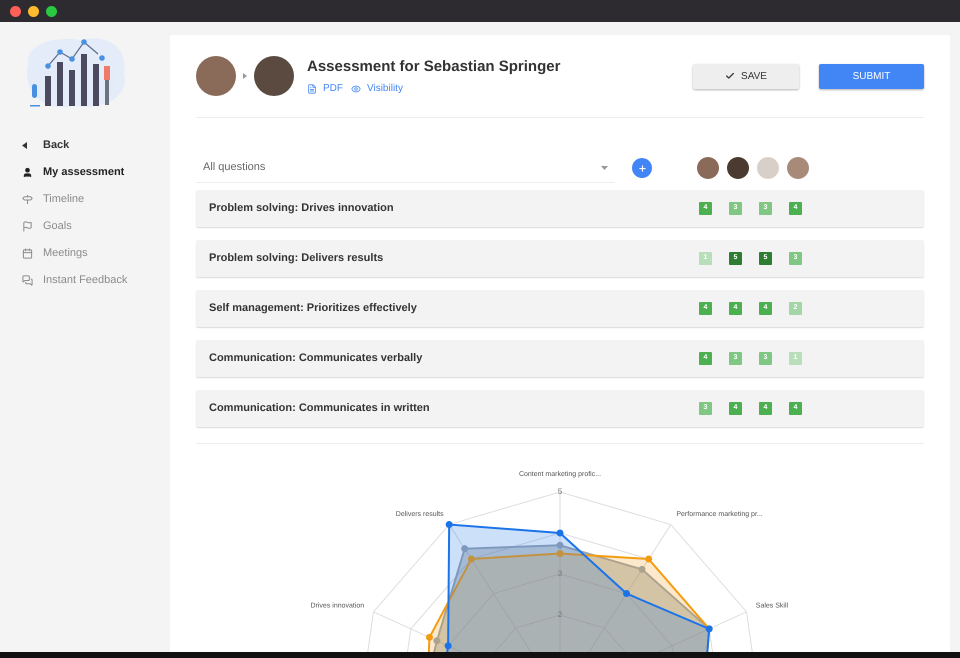 The height and width of the screenshot is (658, 960). What do you see at coordinates (24, 145) in the screenshot?
I see `caret-left-icon` at bounding box center [24, 145].